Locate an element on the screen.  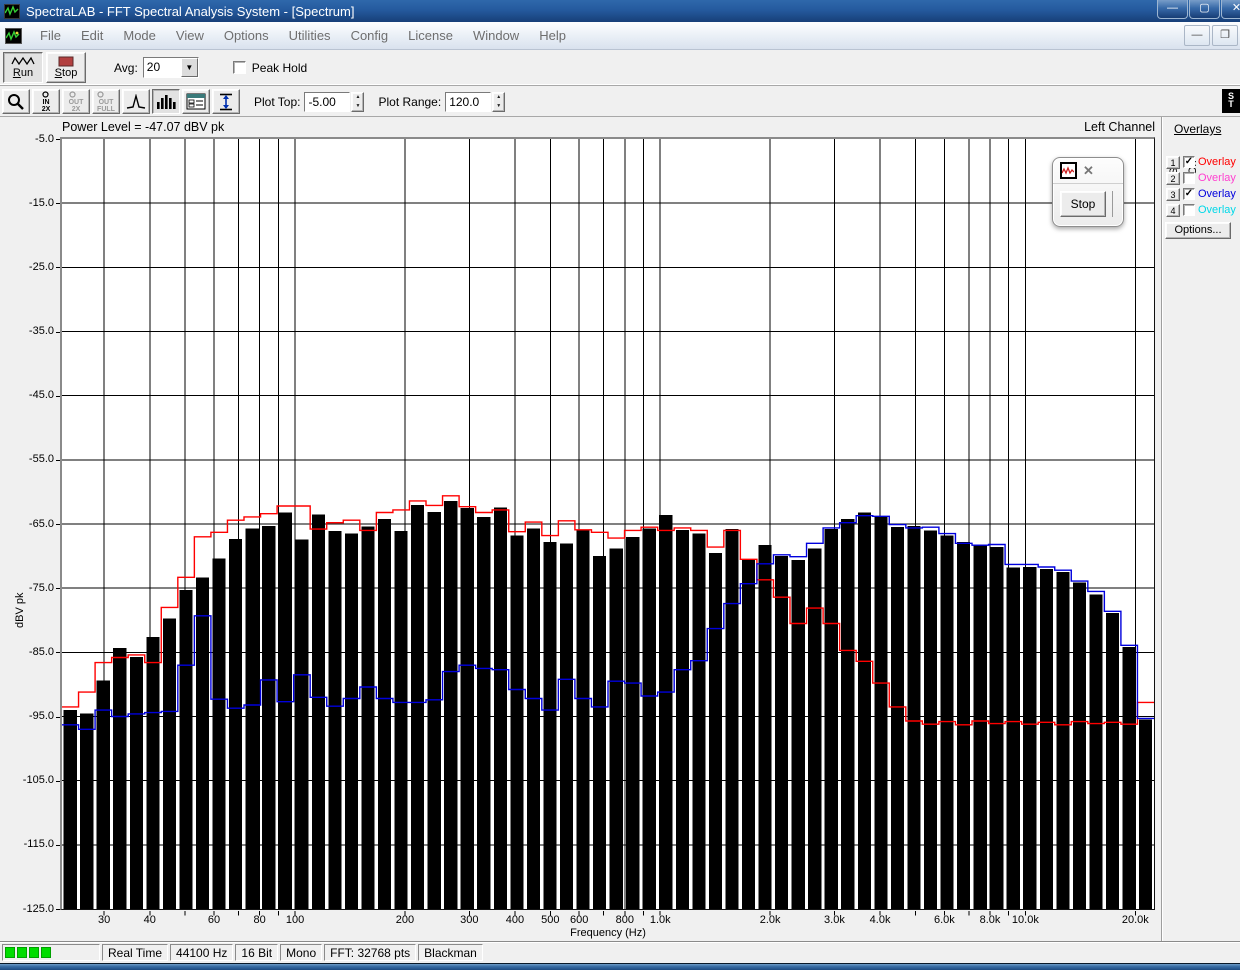
avg-combobox: 20 ▼ is located at coordinates (170, 67).